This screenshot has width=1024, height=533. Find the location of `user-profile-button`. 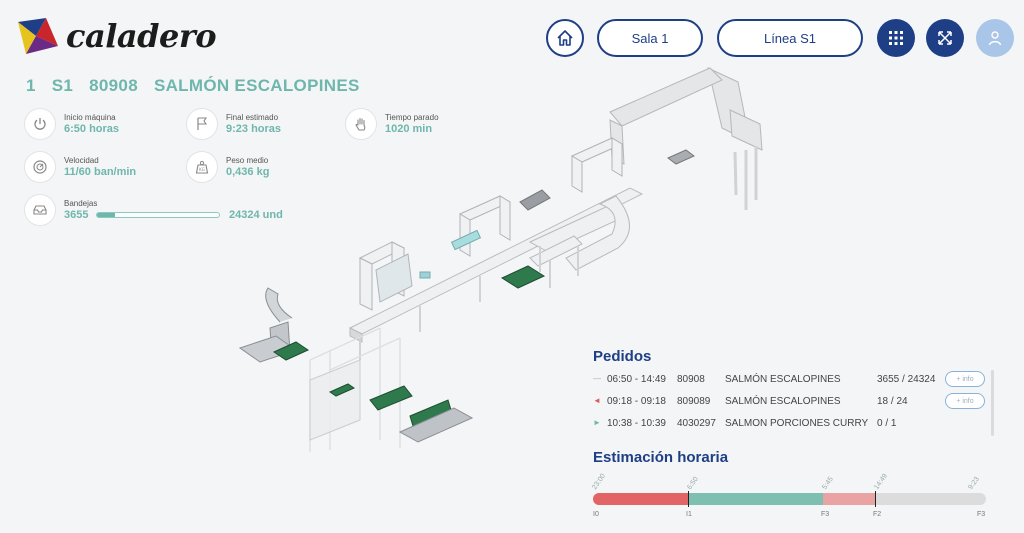

user-profile-button is located at coordinates (995, 38).